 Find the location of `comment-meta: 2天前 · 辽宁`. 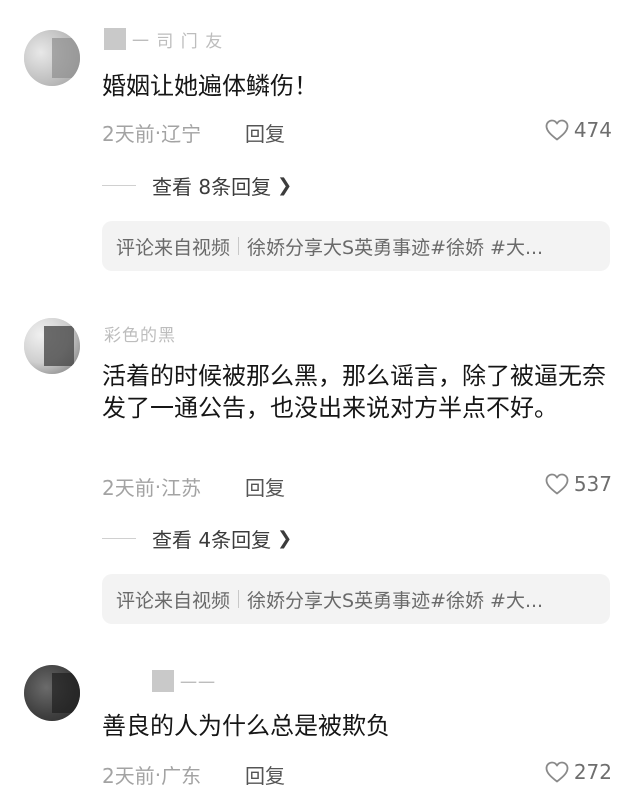

comment-meta: 2天前 · 辽宁 is located at coordinates (151, 132).